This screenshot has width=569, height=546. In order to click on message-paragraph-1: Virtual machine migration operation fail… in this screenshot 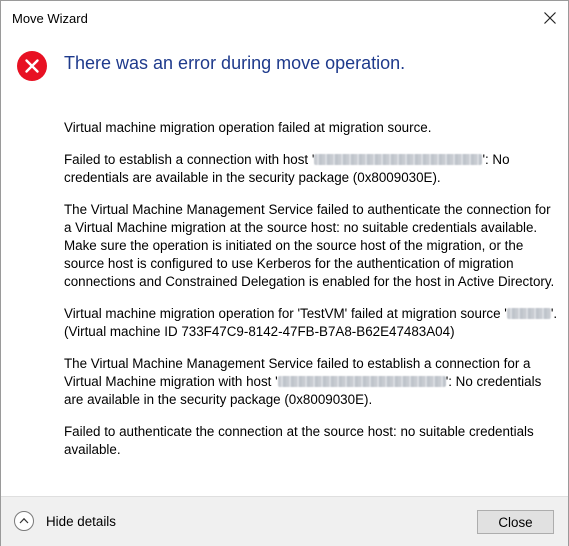, I will do `click(248, 127)`.